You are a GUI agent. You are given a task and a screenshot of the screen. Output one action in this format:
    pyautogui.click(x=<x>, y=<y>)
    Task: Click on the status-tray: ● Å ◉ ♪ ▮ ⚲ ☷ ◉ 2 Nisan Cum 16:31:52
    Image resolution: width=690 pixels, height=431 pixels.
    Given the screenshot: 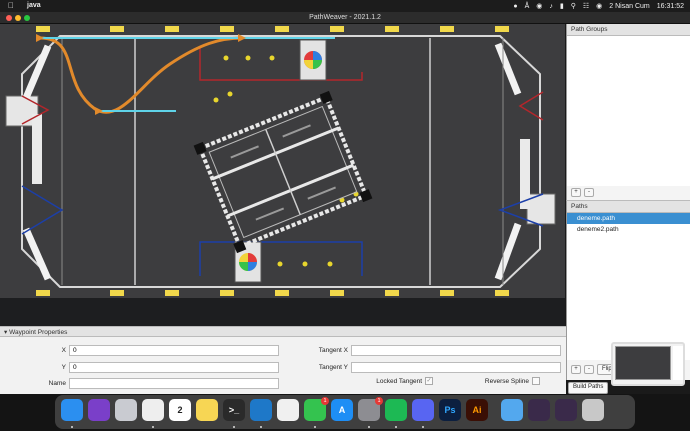 What is the action you would take?
    pyautogui.click(x=598, y=6)
    